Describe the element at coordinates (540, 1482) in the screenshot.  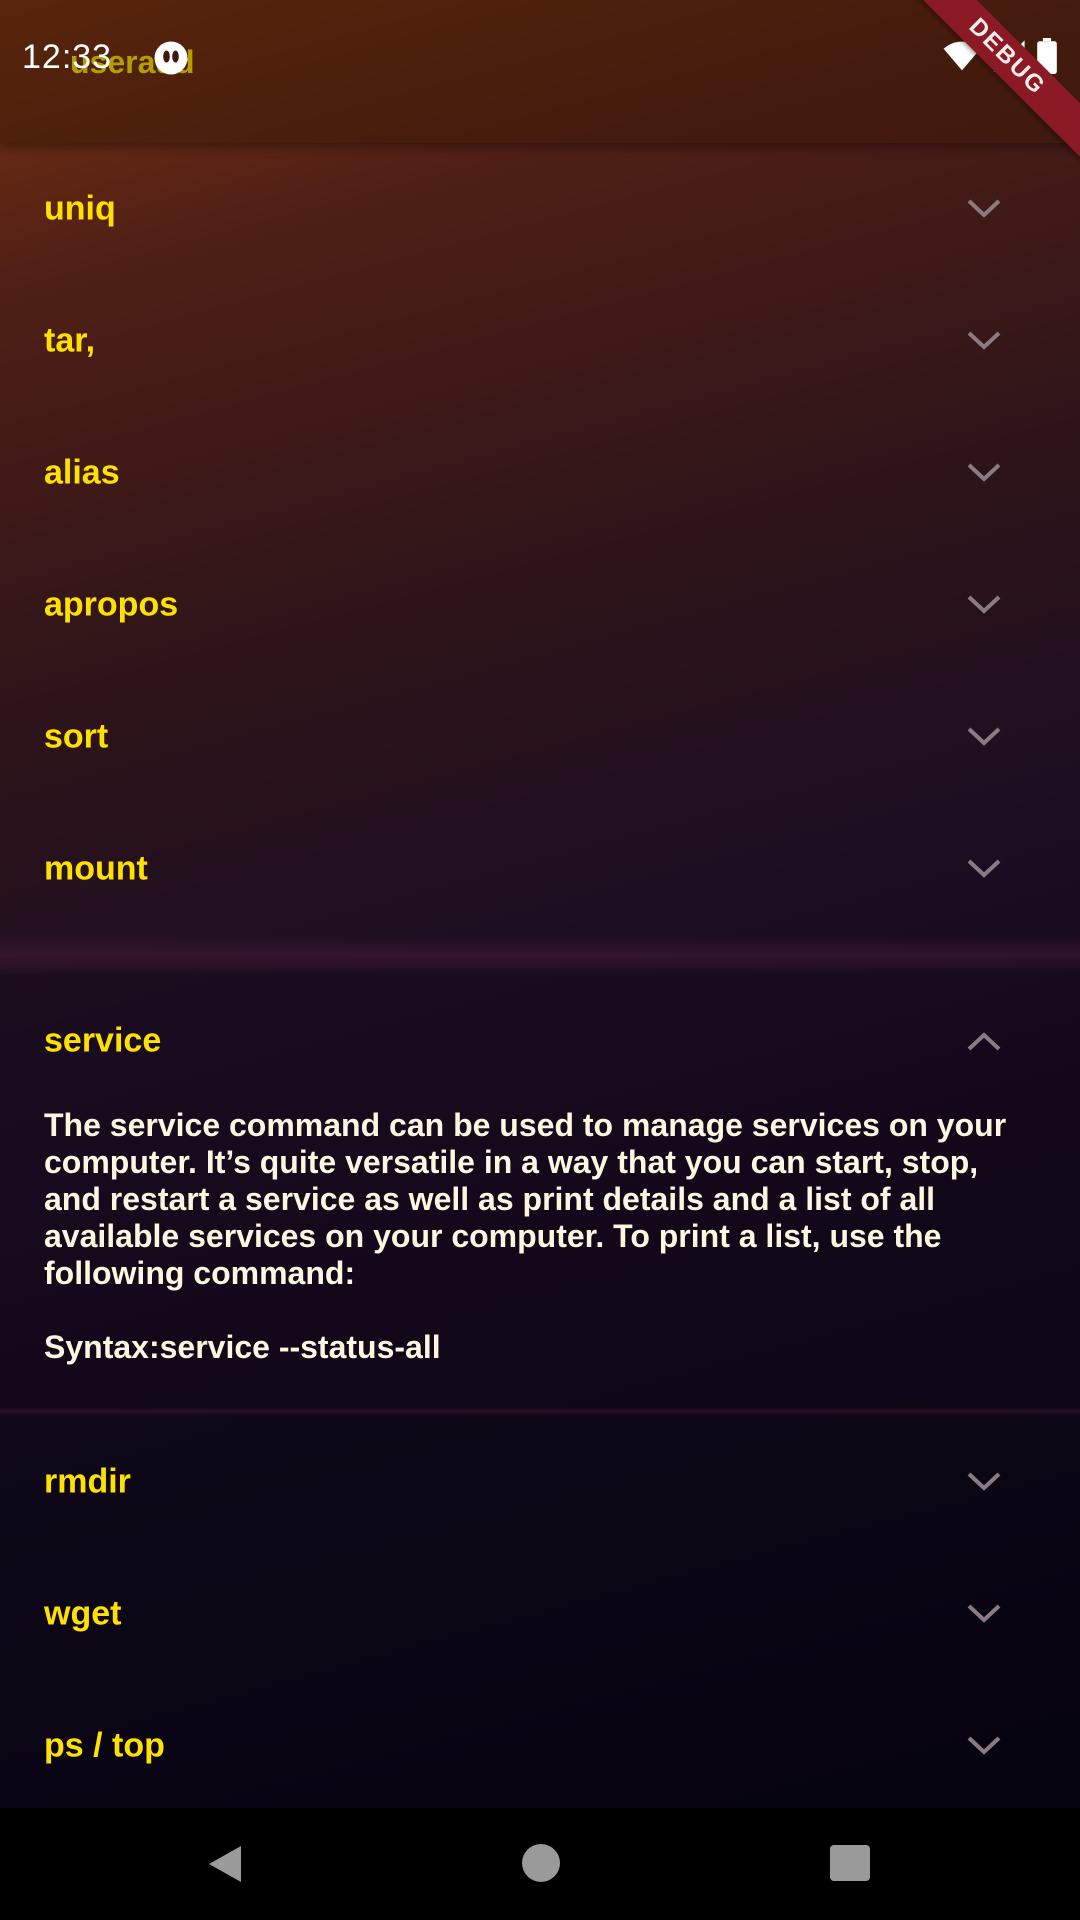
I see `list-item-rmdir: rmdir` at that location.